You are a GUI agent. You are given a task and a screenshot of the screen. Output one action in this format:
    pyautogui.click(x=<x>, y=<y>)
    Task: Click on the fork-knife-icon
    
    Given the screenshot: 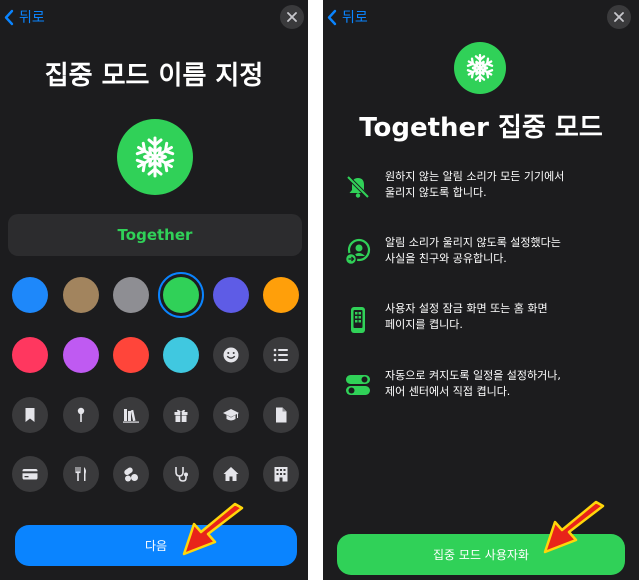 What is the action you would take?
    pyautogui.click(x=80, y=474)
    